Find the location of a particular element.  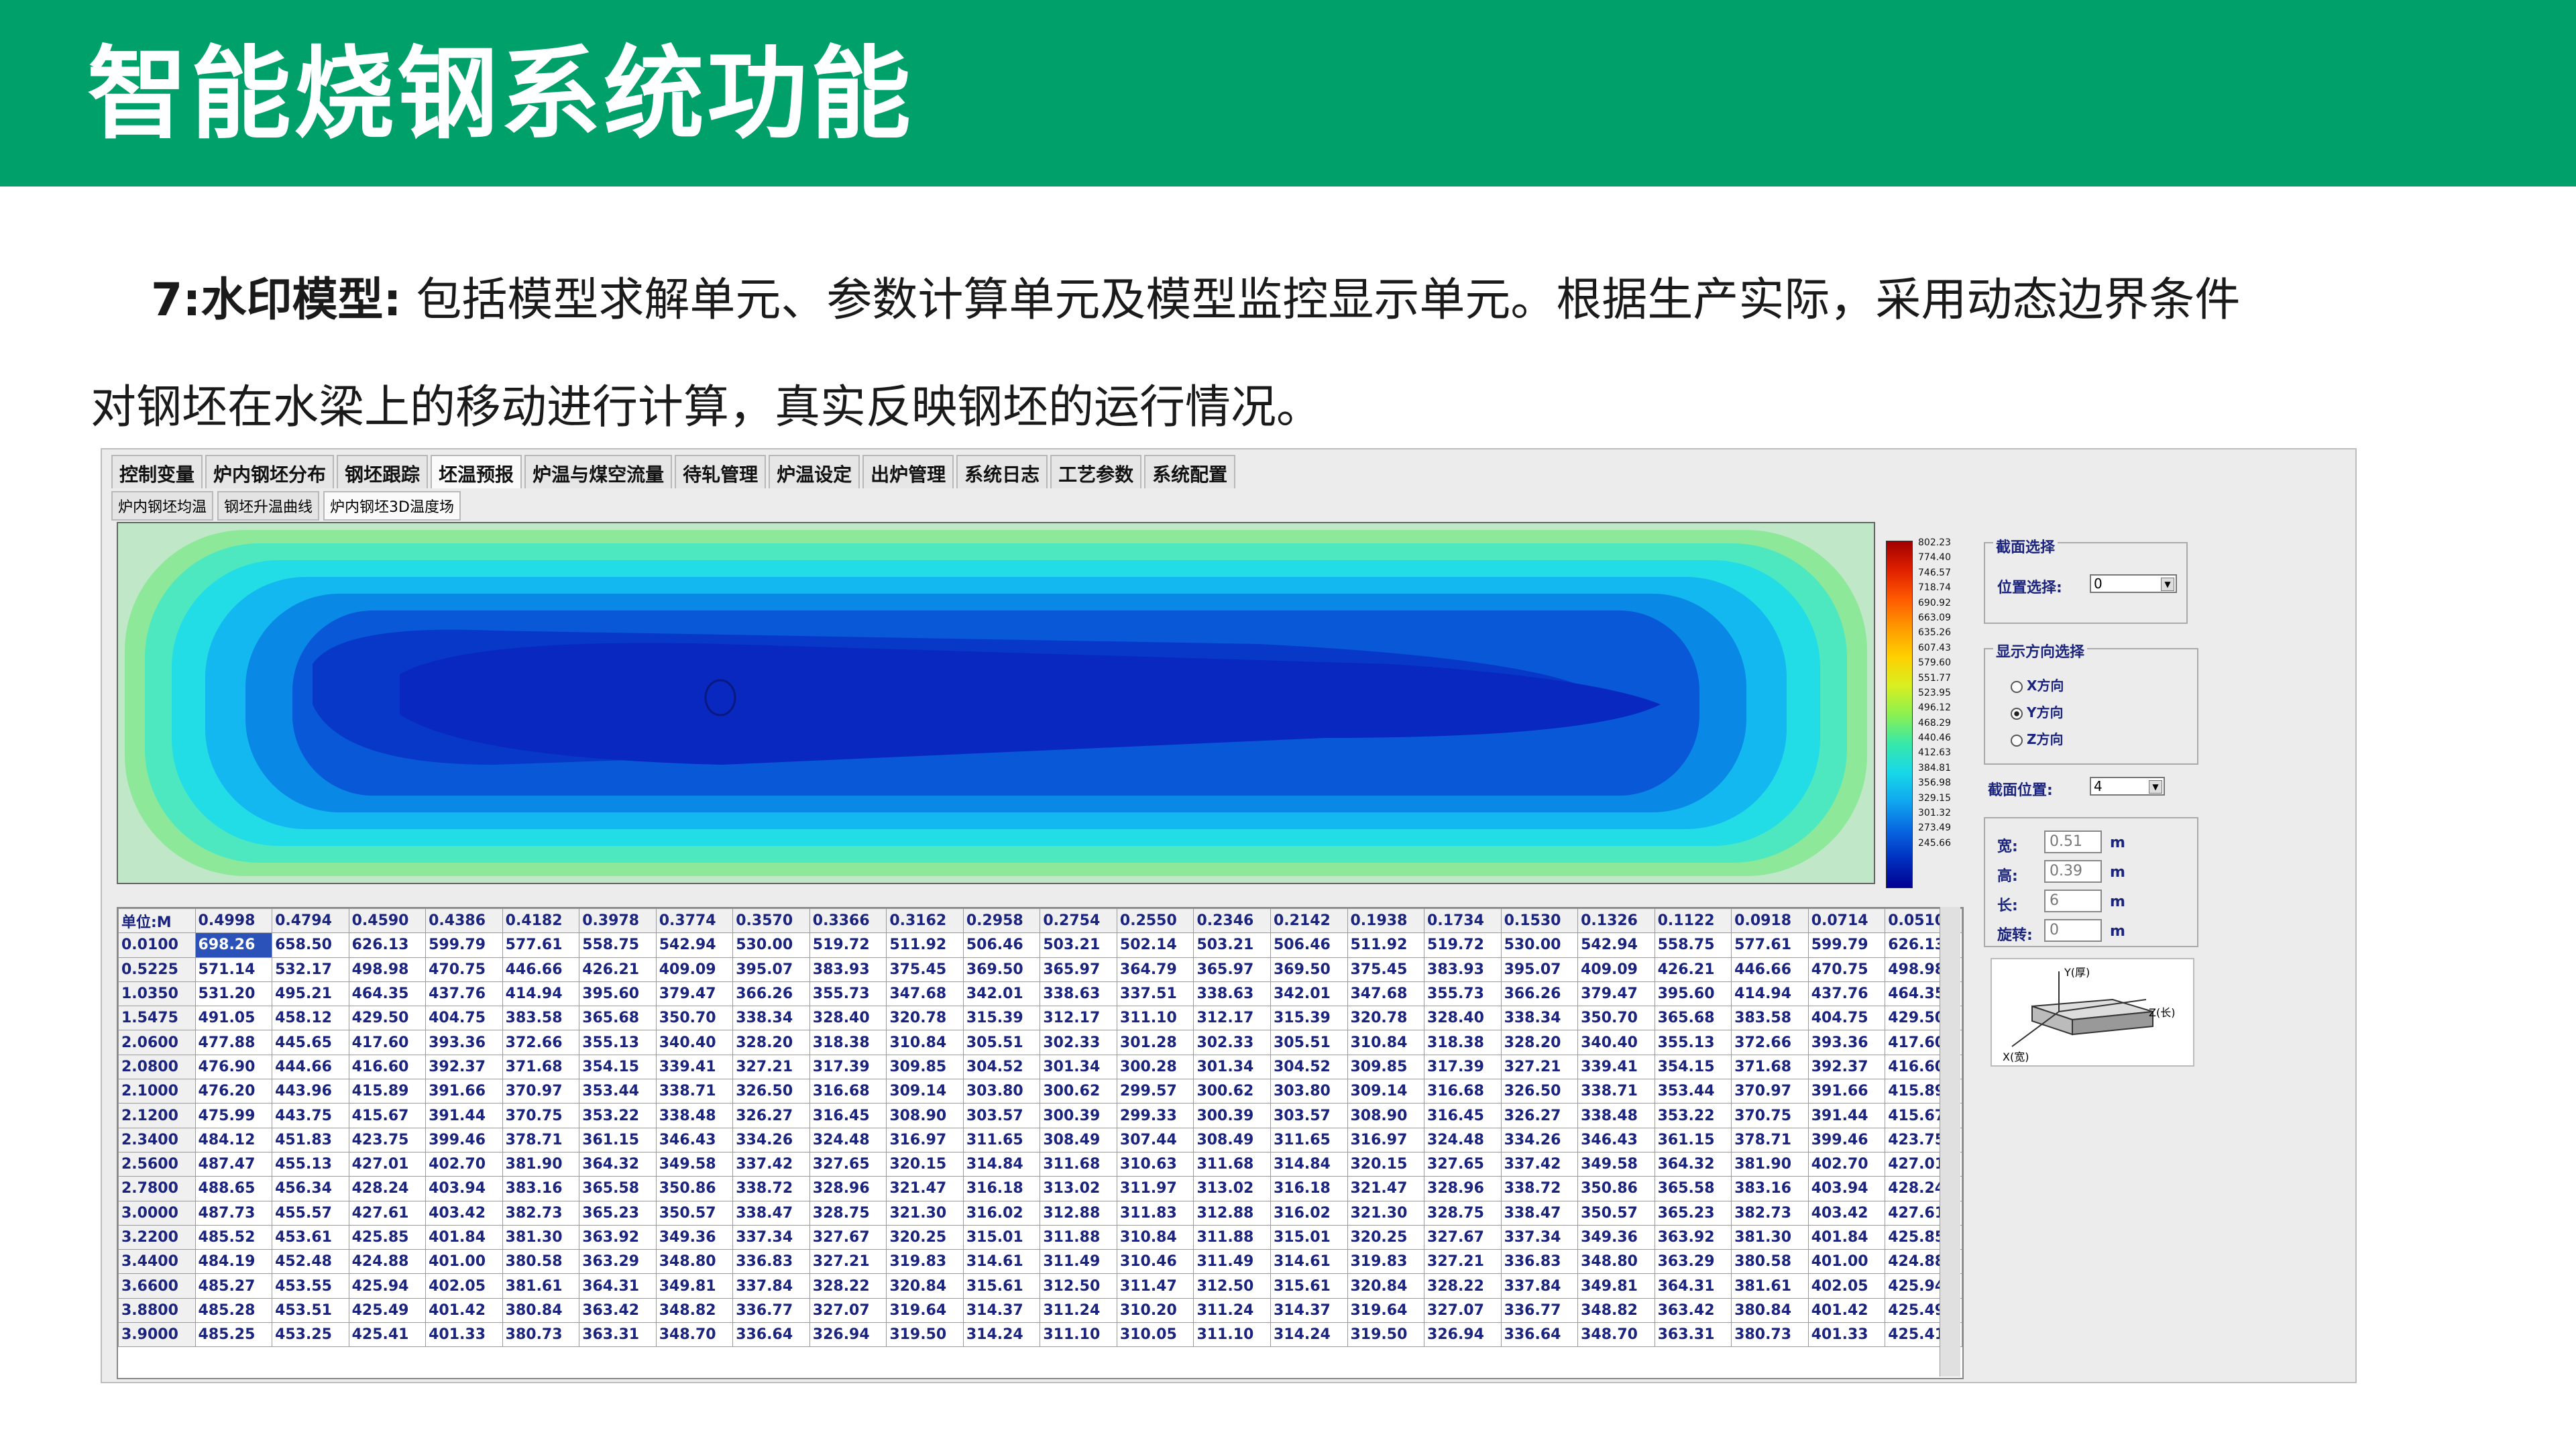

table-cell: 314.84 is located at coordinates (1309, 1164).